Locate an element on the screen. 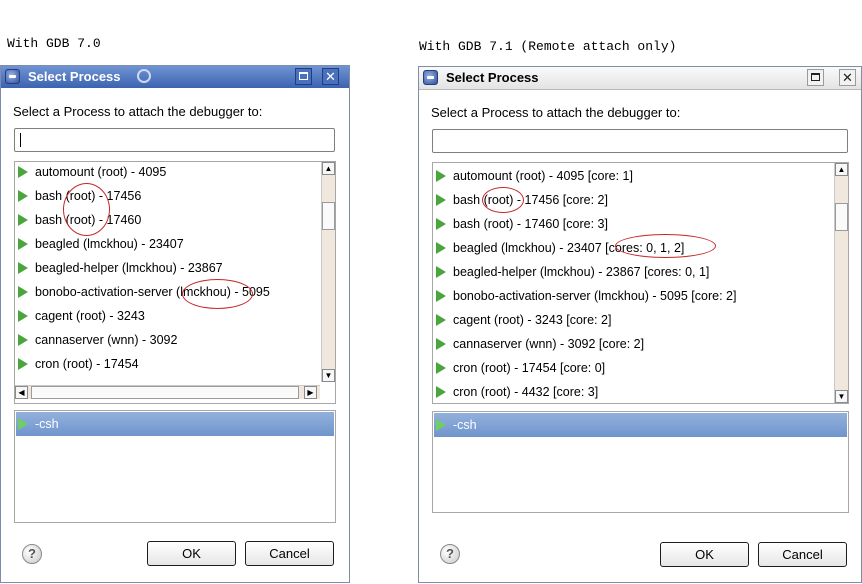 Image resolution: width=862 pixels, height=584 pixels. caption-gdb-7-0: With GDB 7.0 is located at coordinates (54, 43).